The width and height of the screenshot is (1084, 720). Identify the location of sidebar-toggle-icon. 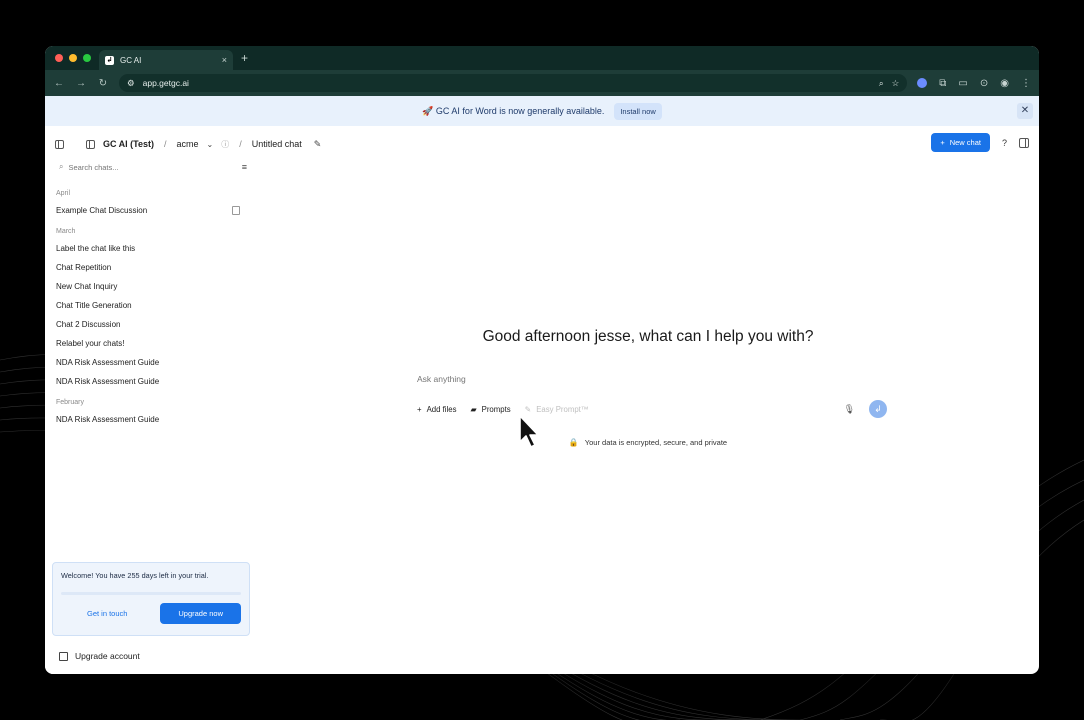
(59, 144).